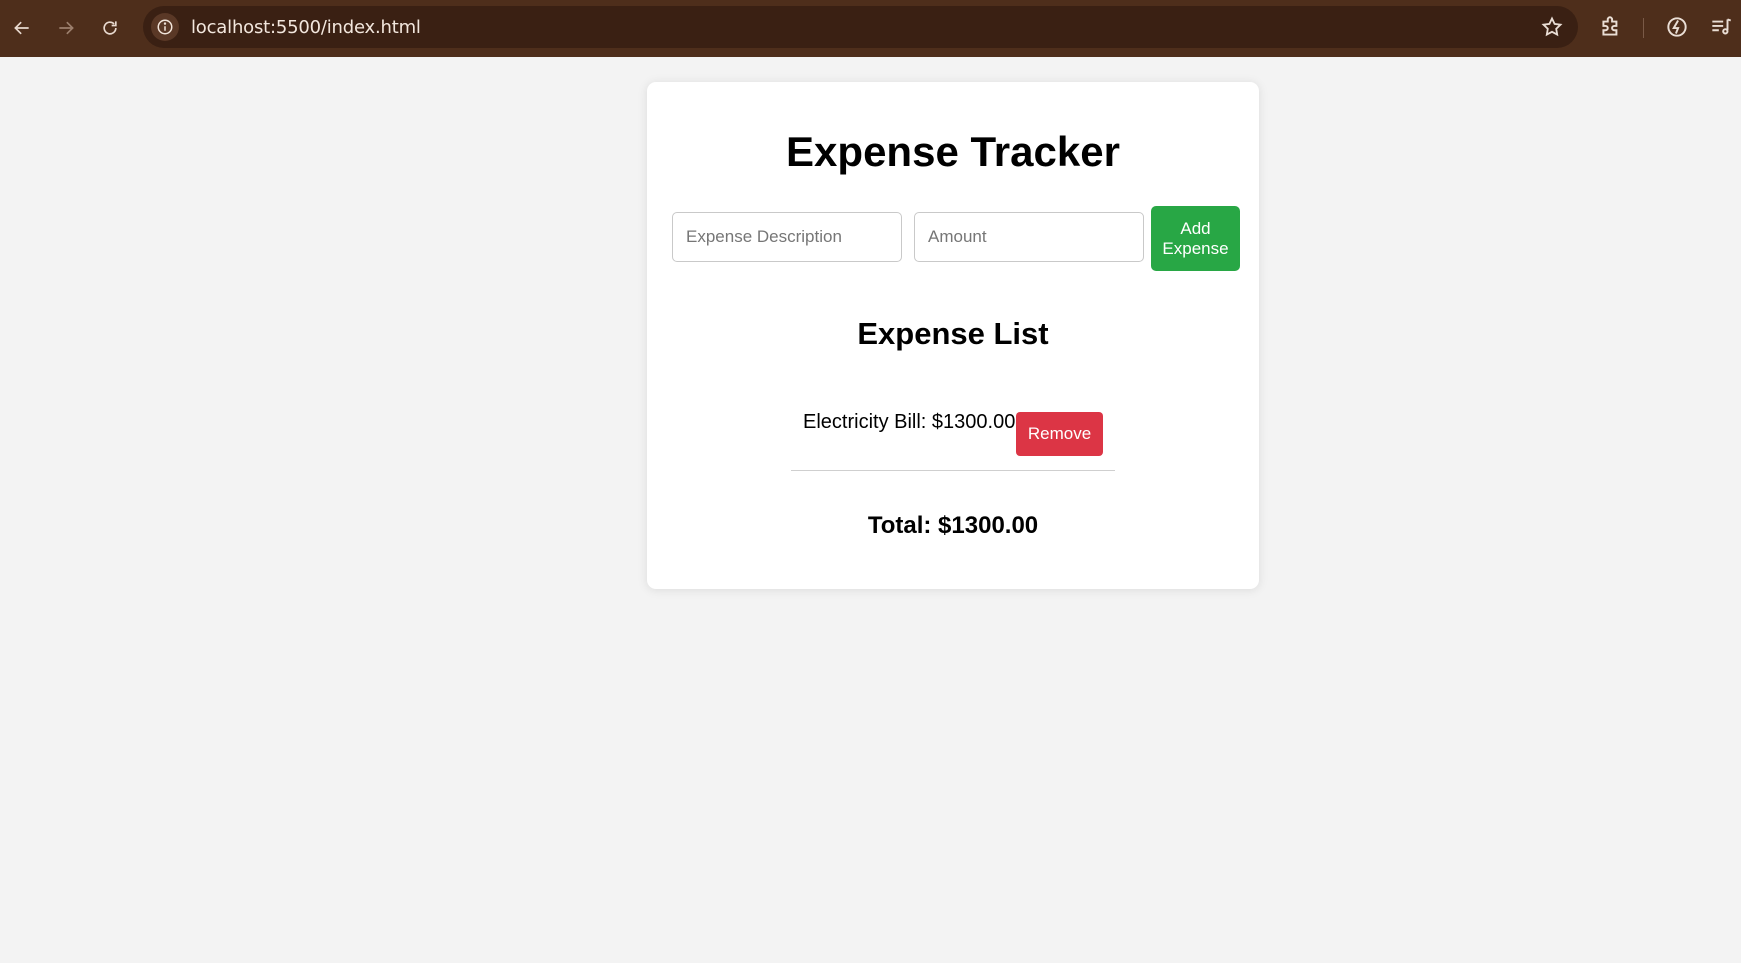 This screenshot has height=963, width=1741. Describe the element at coordinates (953, 434) in the screenshot. I see `list-item: Electricity Bill: $1300.00 Remove` at that location.